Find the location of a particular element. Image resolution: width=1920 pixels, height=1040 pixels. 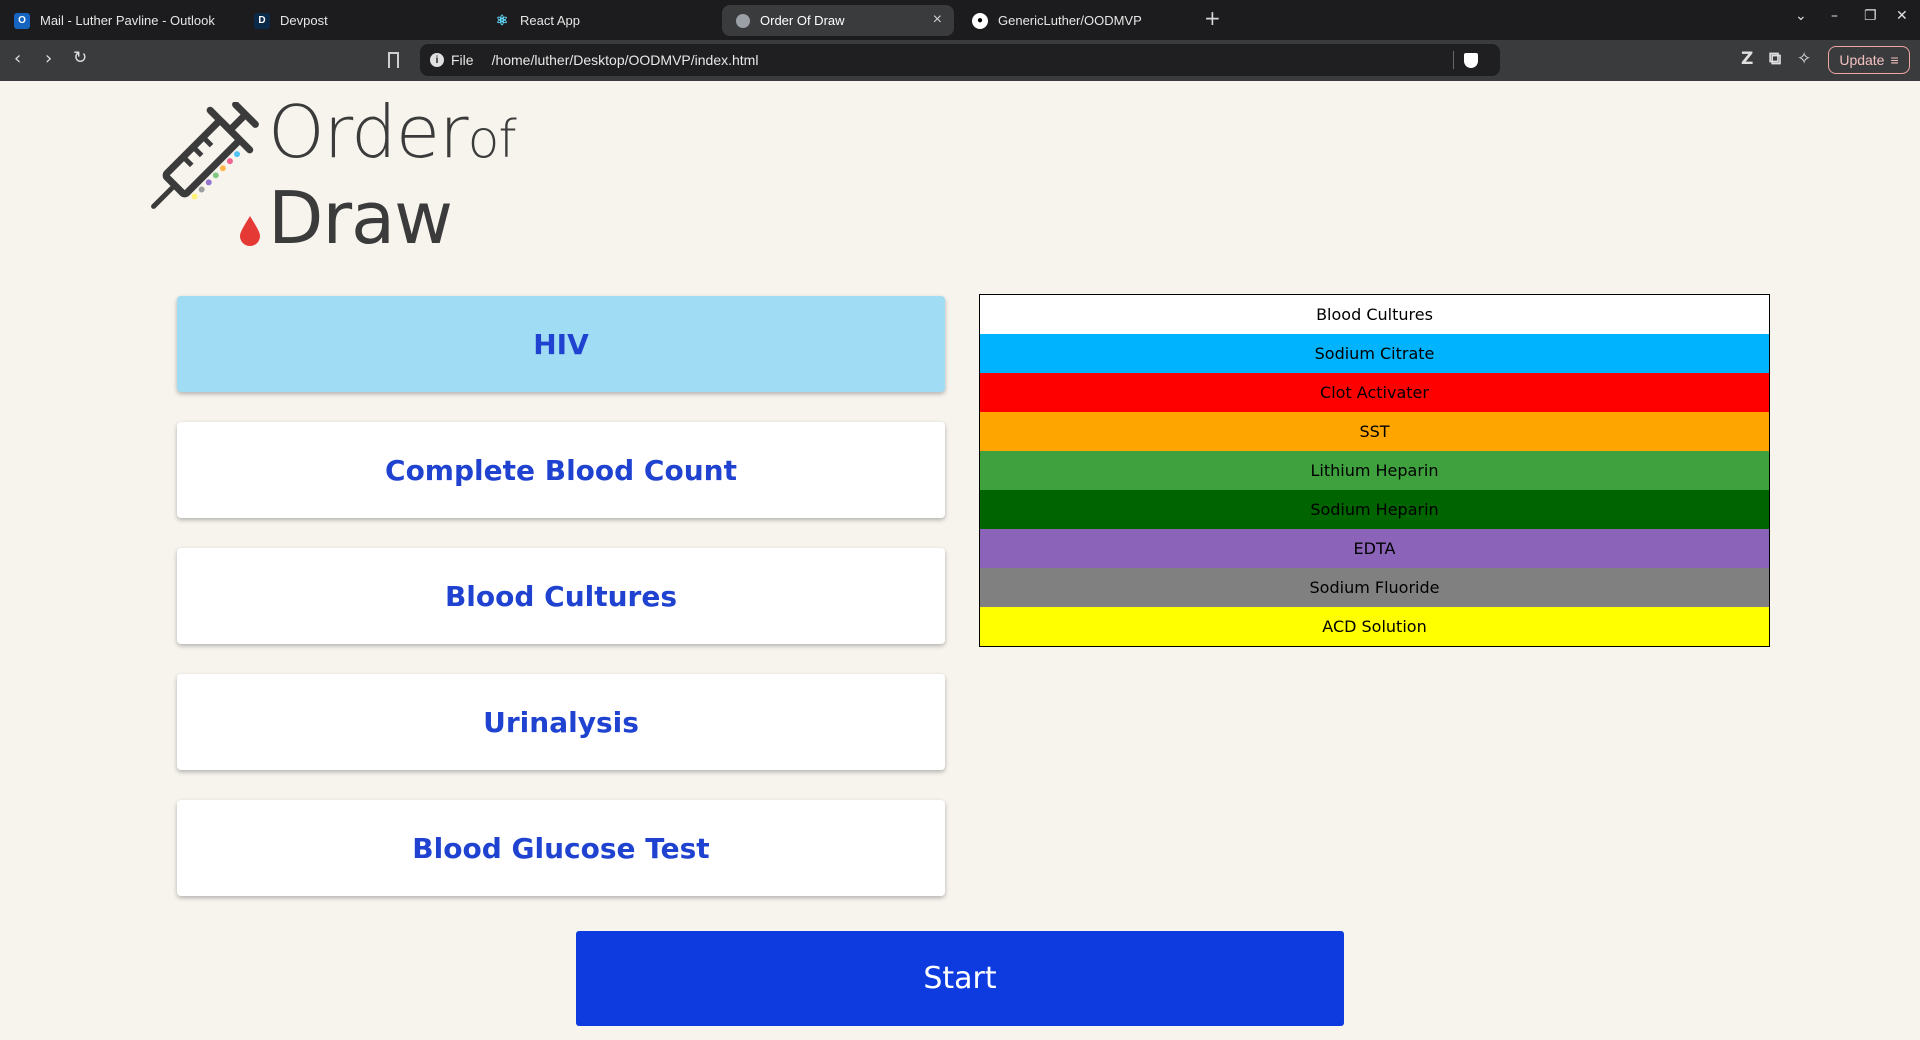

tube-row-sodium-citrate: Sodium Citrate is located at coordinates (1374, 353).